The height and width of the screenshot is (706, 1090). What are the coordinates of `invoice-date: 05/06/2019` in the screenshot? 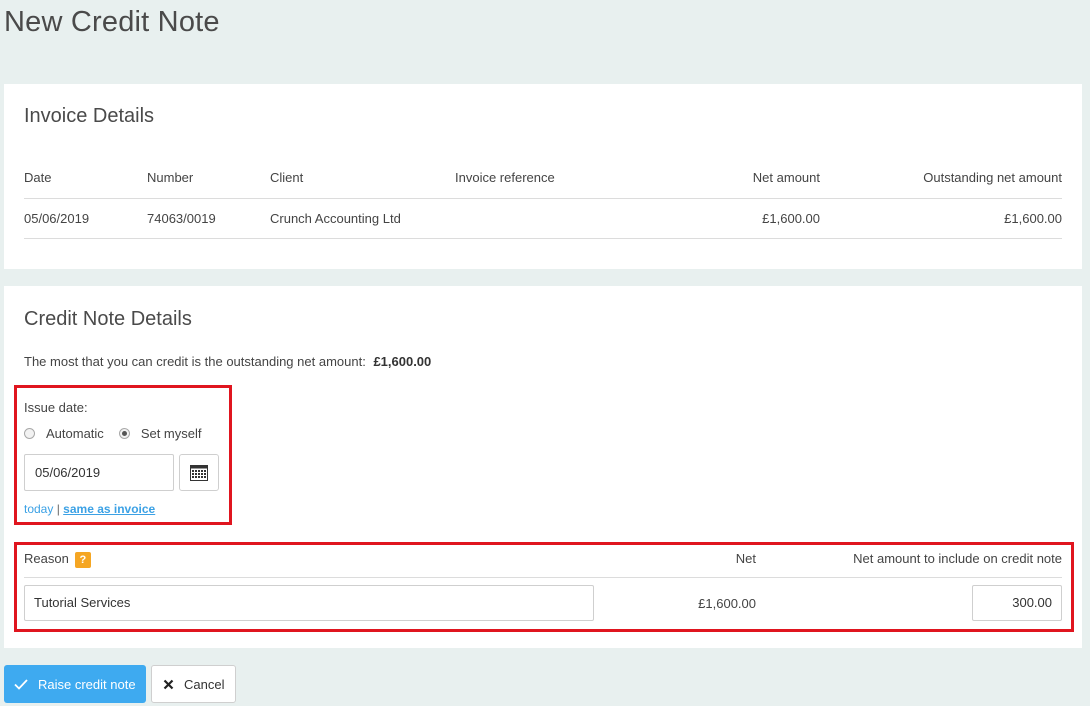 It's located at (57, 218).